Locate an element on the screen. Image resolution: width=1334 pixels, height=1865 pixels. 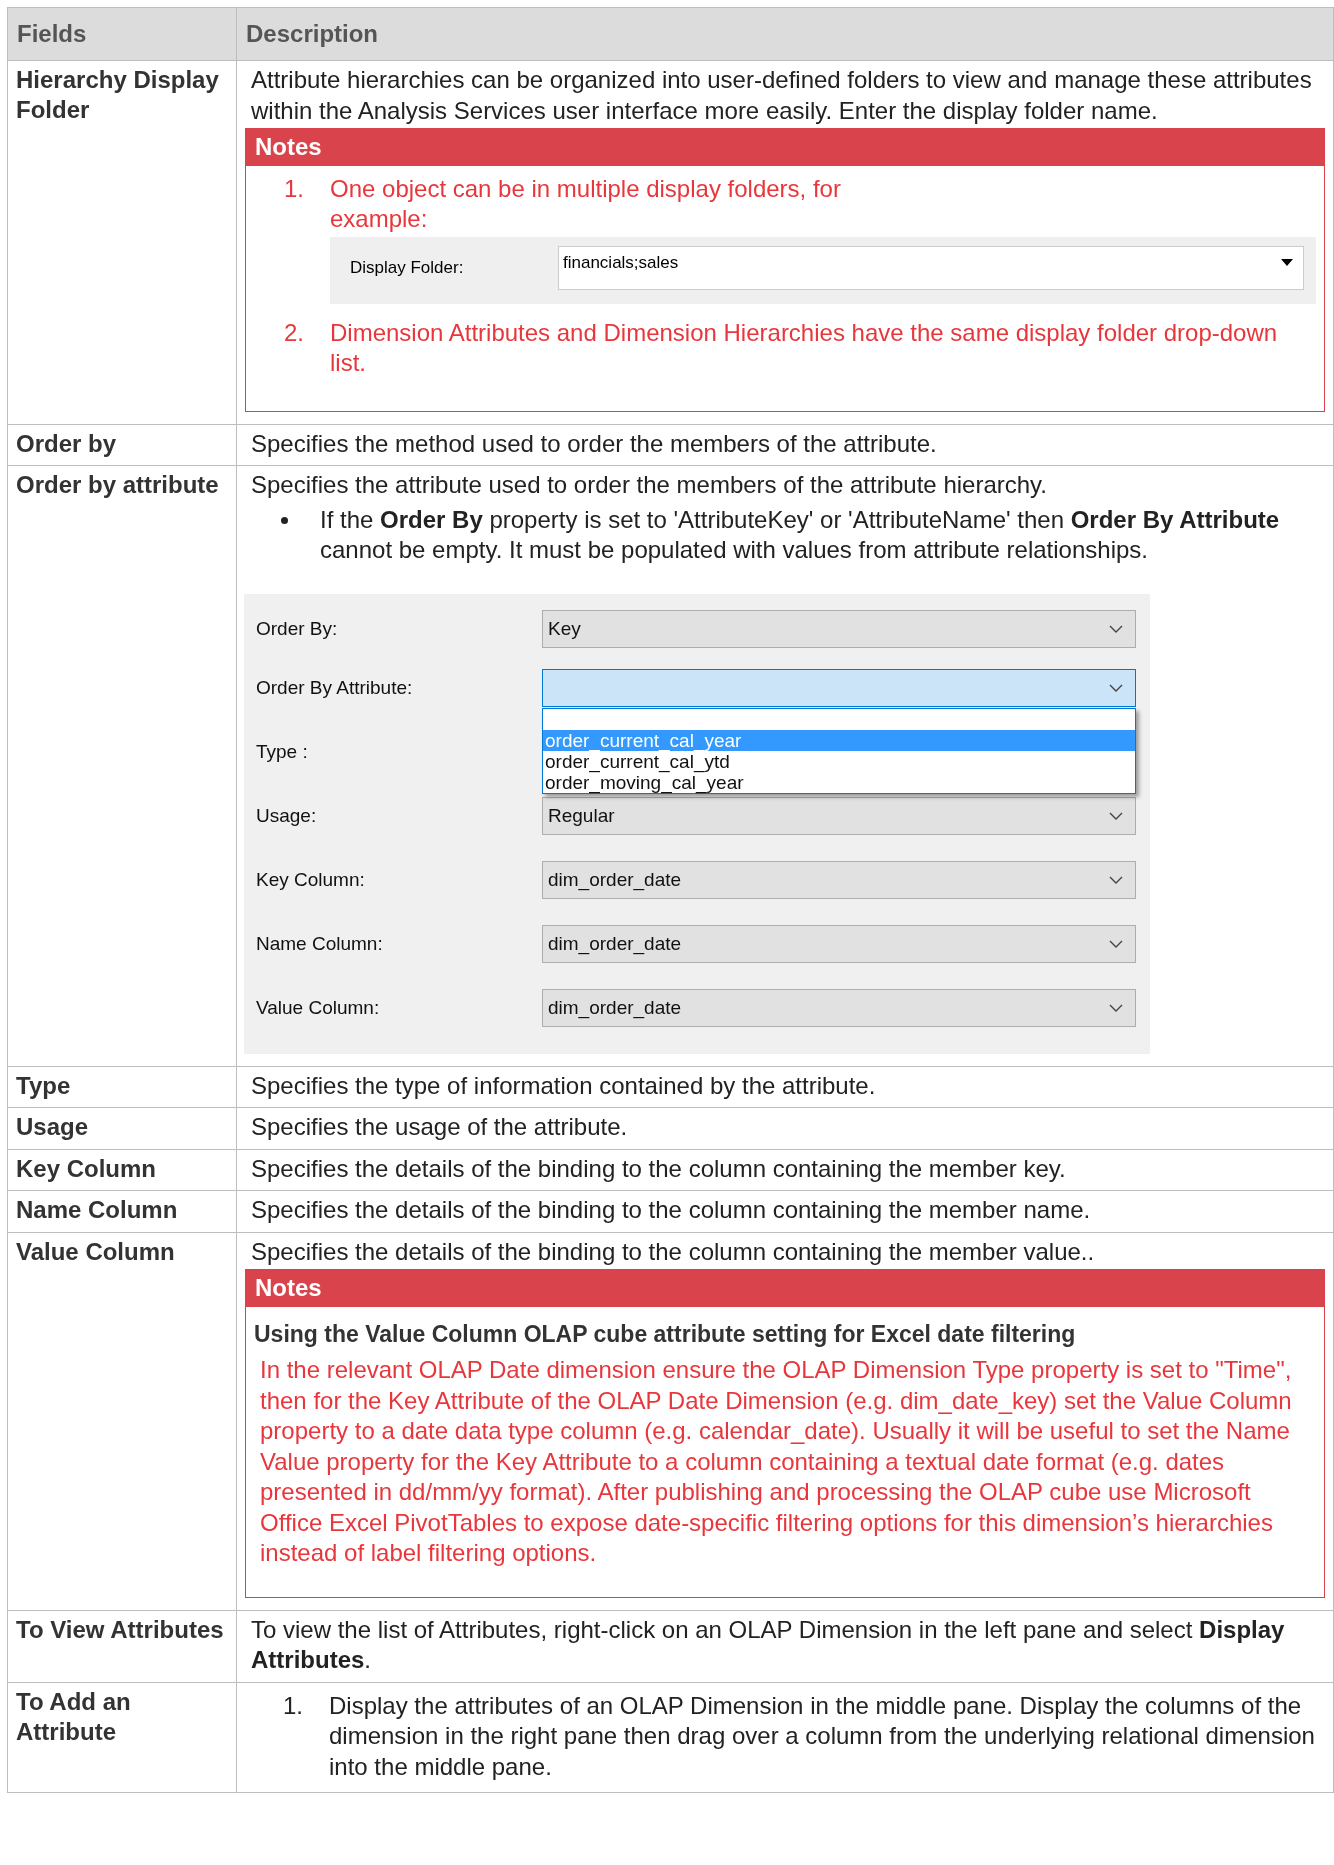
combo-box is located at coordinates (839, 687).